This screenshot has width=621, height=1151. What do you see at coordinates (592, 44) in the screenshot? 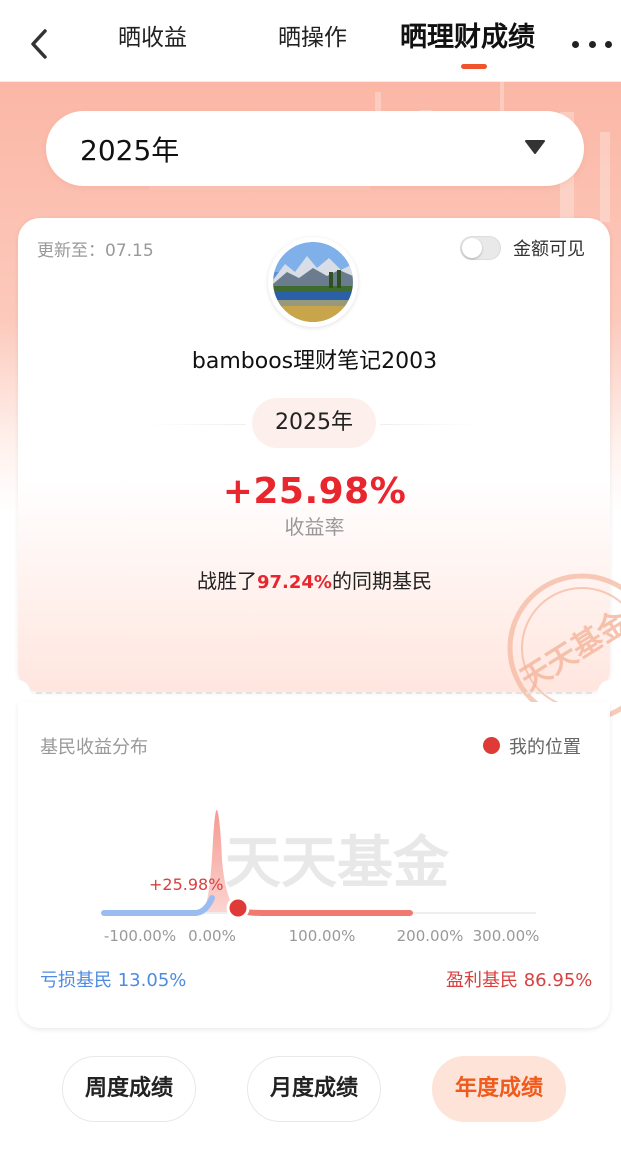
I see `more-icon` at bounding box center [592, 44].